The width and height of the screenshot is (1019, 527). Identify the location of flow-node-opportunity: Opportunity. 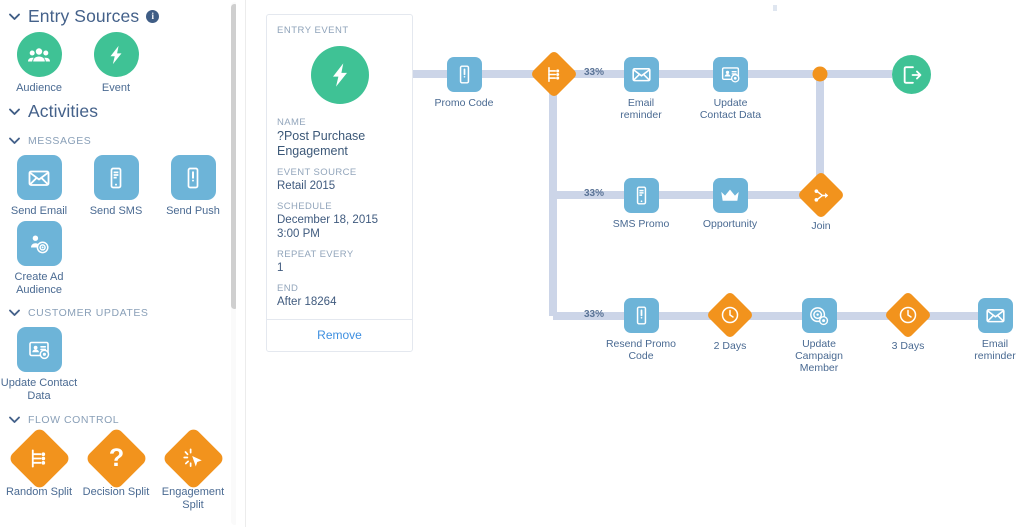
(730, 204).